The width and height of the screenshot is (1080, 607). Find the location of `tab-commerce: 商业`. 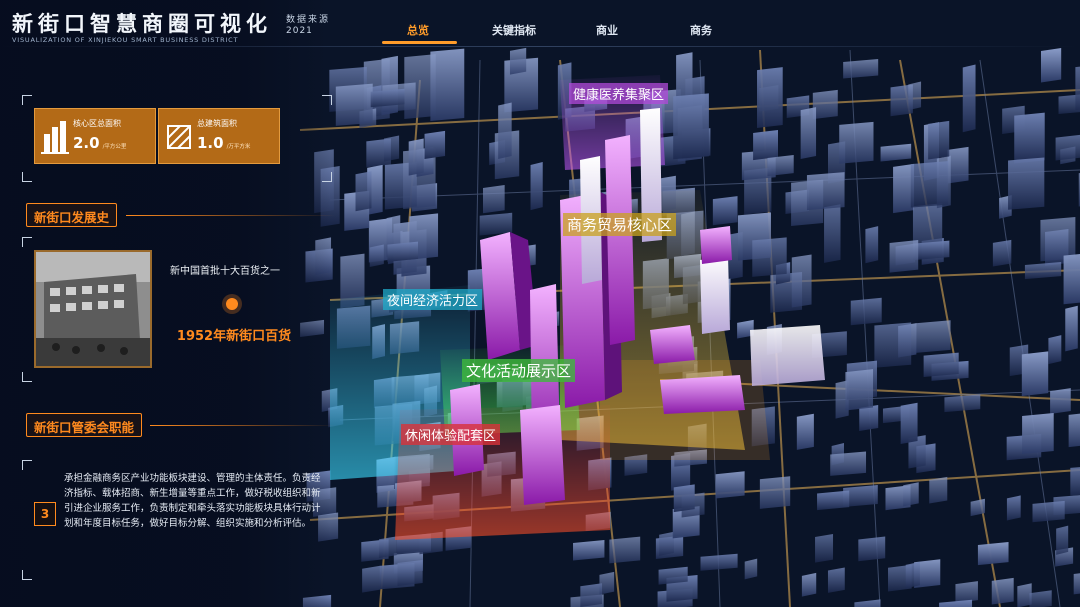

tab-commerce: 商业 is located at coordinates (607, 30).